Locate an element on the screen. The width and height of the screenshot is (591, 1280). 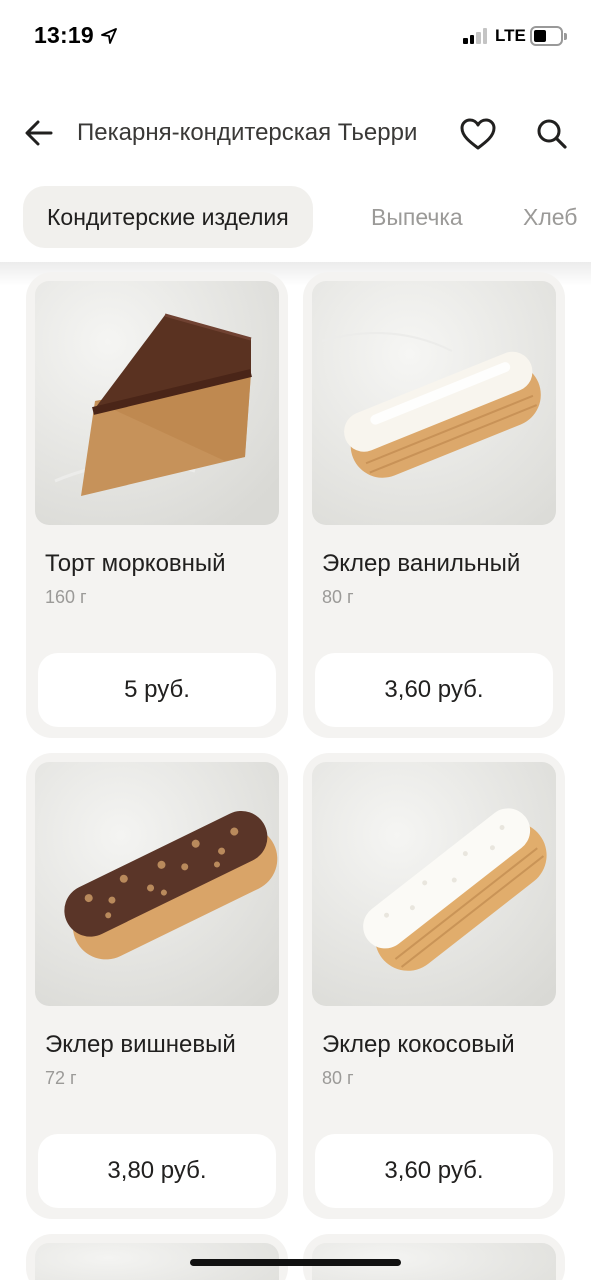
search-icon is located at coordinates (552, 134).